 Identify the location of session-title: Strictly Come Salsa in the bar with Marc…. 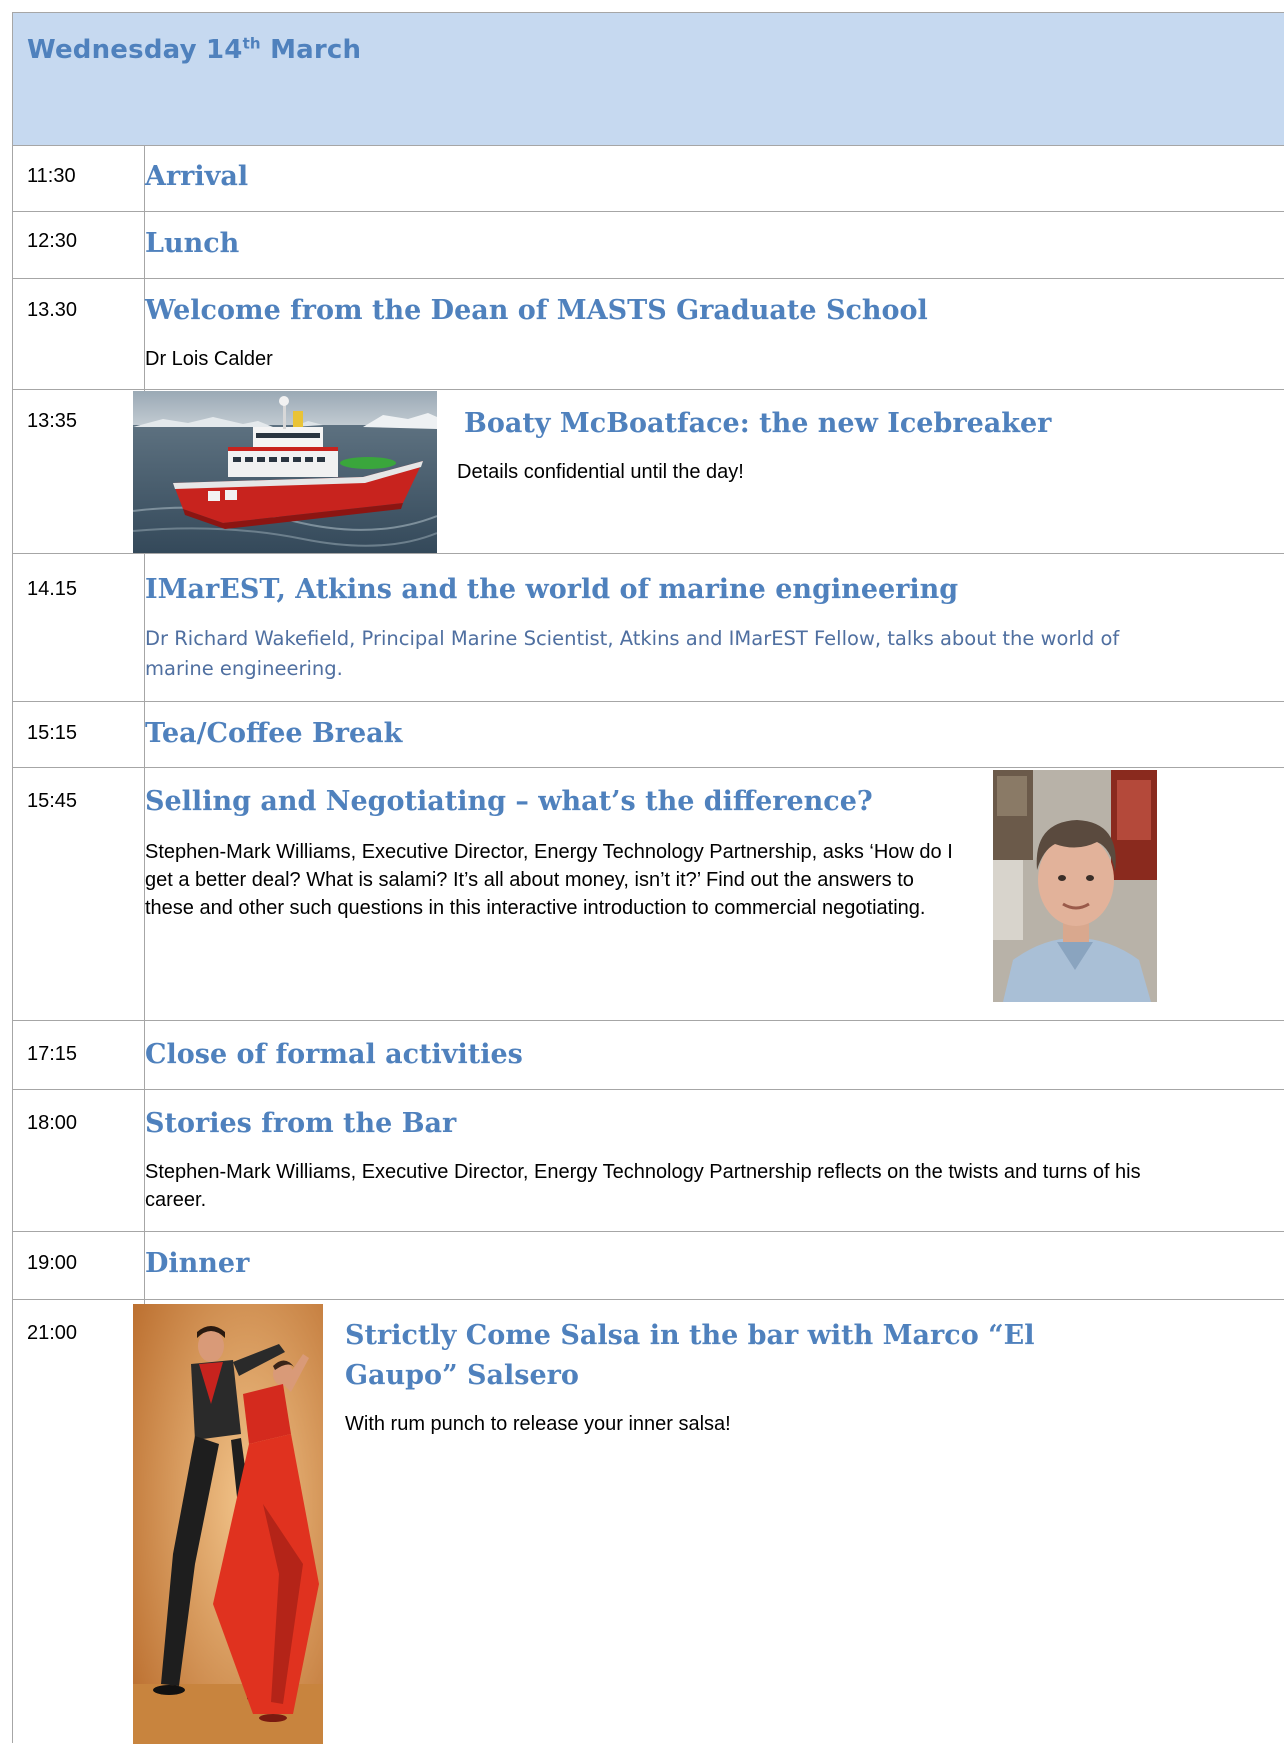
(690, 1355).